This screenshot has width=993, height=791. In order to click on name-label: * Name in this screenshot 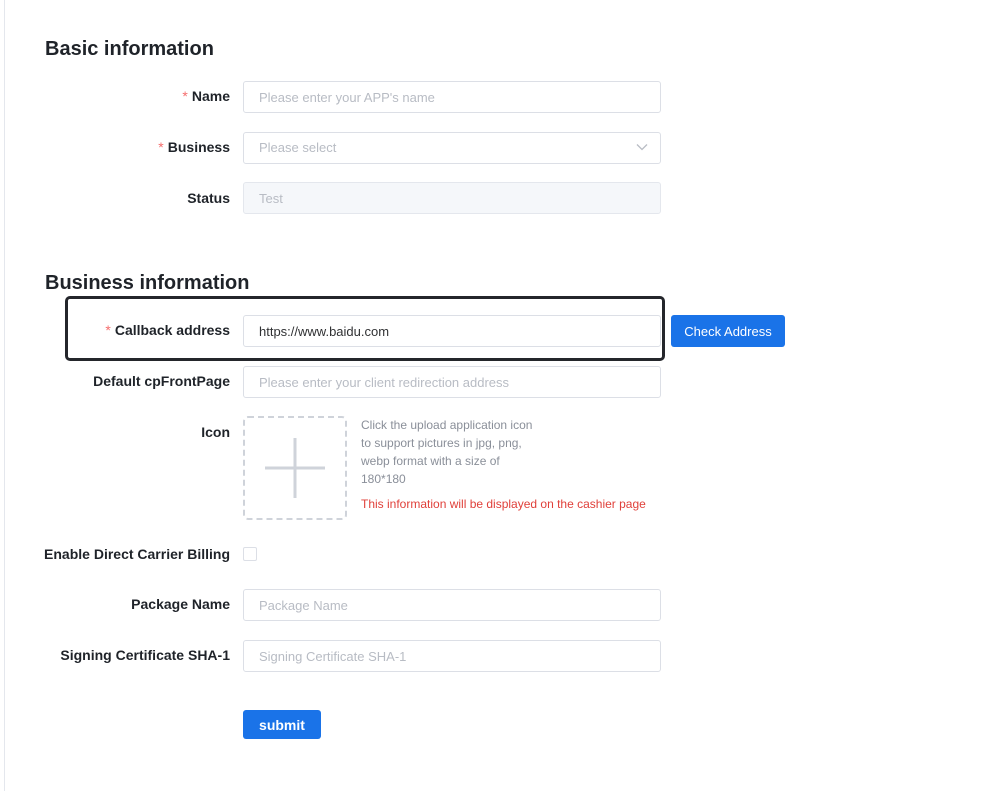, I will do `click(206, 96)`.